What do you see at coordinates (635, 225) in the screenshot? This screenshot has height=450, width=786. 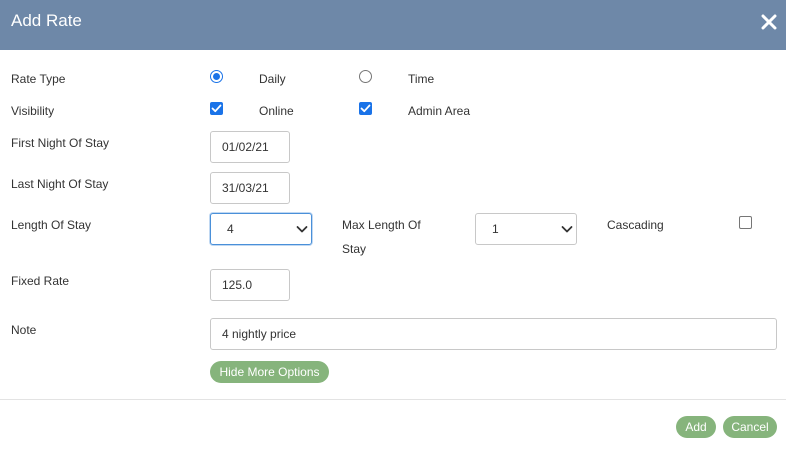 I see `cascading-label: Cascading` at bounding box center [635, 225].